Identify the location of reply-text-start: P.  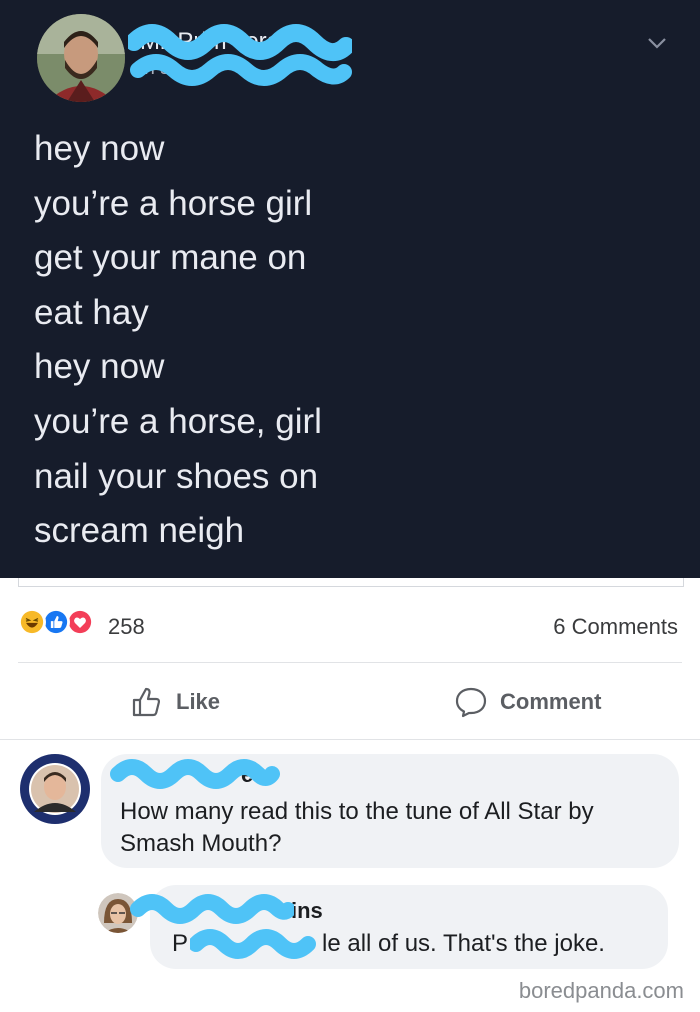
(180, 943).